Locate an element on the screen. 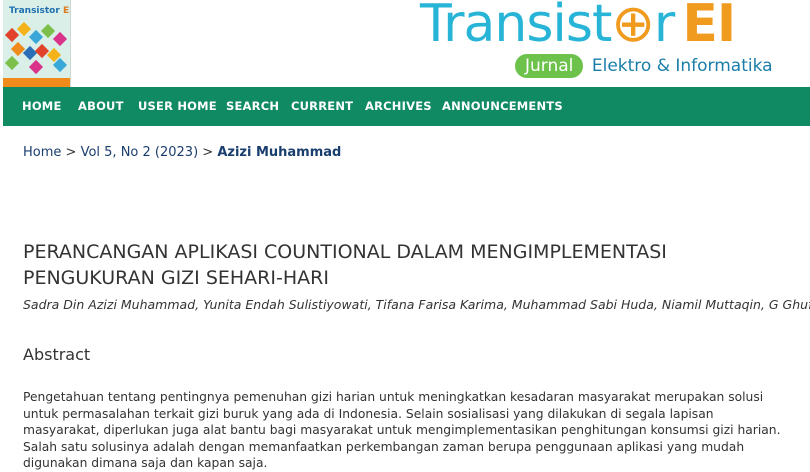 The height and width of the screenshot is (472, 810). cover-footer-strip is located at coordinates (36, 82).